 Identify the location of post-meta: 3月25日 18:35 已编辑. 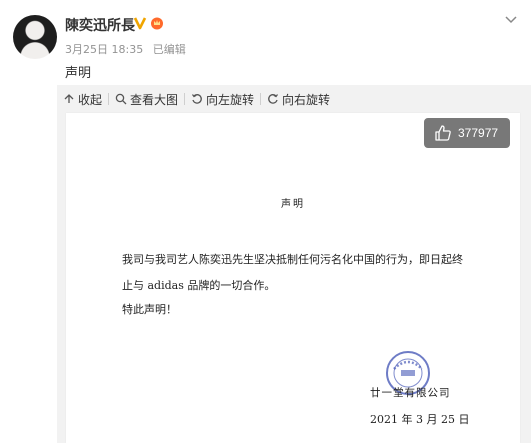
(128, 49).